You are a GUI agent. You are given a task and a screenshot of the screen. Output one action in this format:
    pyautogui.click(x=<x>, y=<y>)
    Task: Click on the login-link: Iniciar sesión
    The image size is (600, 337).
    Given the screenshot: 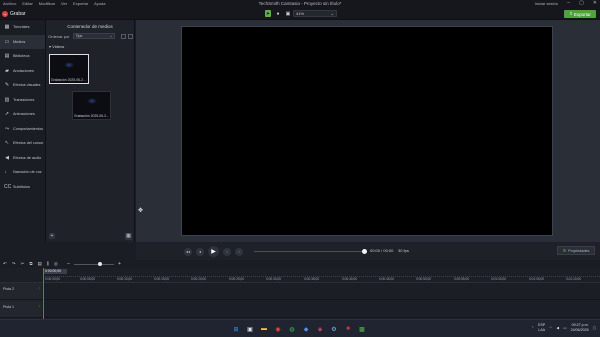 What is the action you would take?
    pyautogui.click(x=546, y=3)
    